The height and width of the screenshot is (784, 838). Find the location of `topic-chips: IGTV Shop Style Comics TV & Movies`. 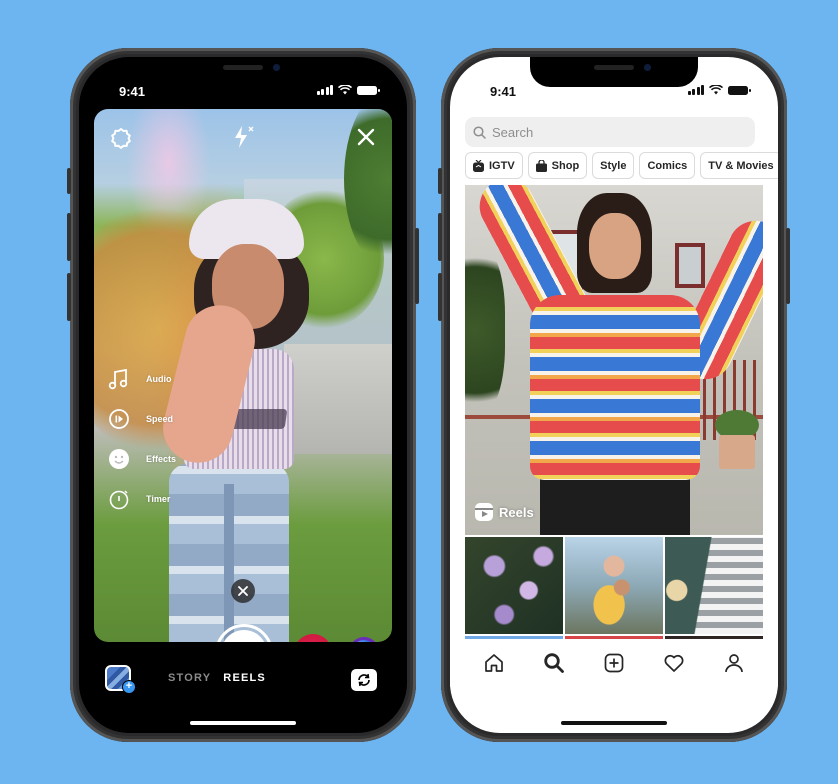

topic-chips: IGTV Shop Style Comics TV & Movies is located at coordinates (621, 165).